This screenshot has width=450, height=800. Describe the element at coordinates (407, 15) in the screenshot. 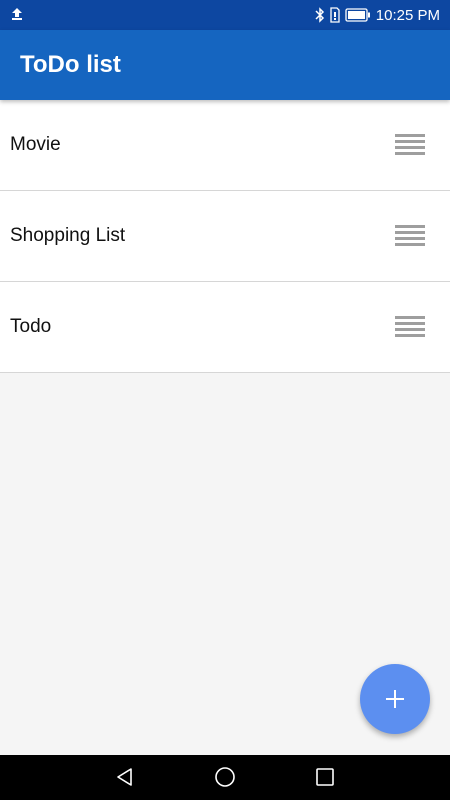

I see `status-time: 10:25 PM` at that location.